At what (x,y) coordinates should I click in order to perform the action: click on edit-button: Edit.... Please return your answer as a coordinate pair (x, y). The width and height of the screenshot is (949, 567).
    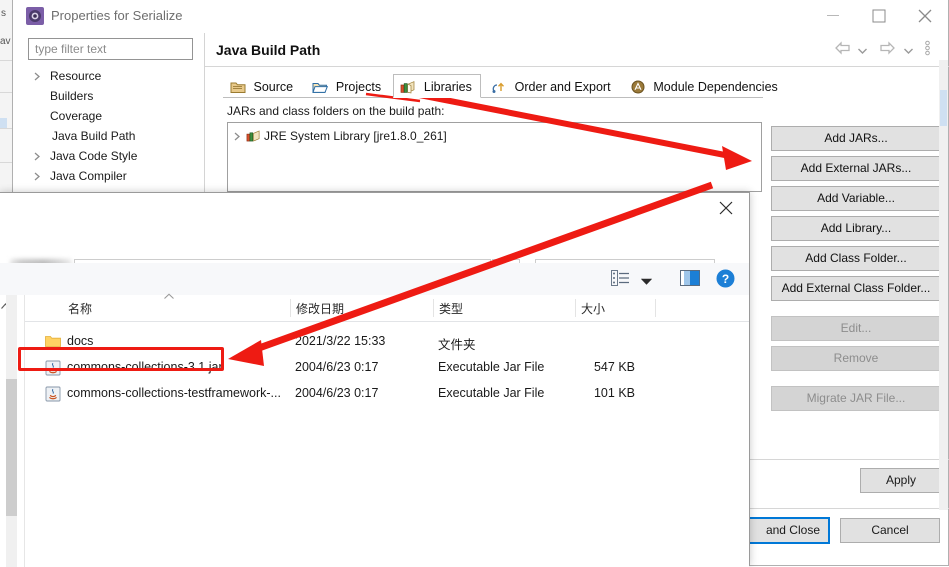
    Looking at the image, I should click on (856, 328).